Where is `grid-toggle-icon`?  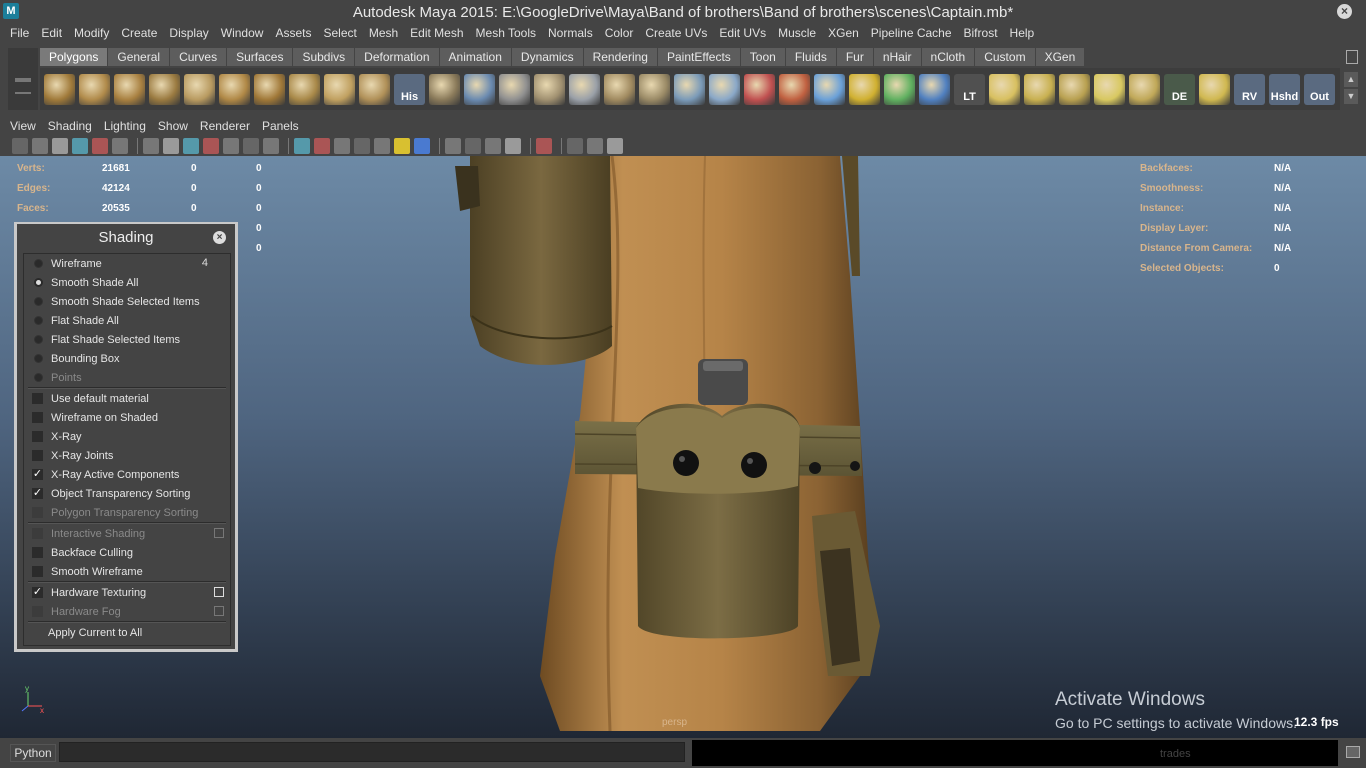 grid-toggle-icon is located at coordinates (171, 145).